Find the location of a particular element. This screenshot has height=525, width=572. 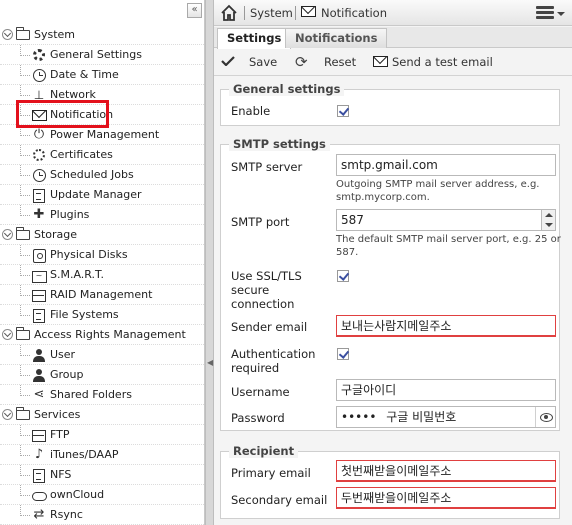

tree-group-services: Services is located at coordinates (102, 415).